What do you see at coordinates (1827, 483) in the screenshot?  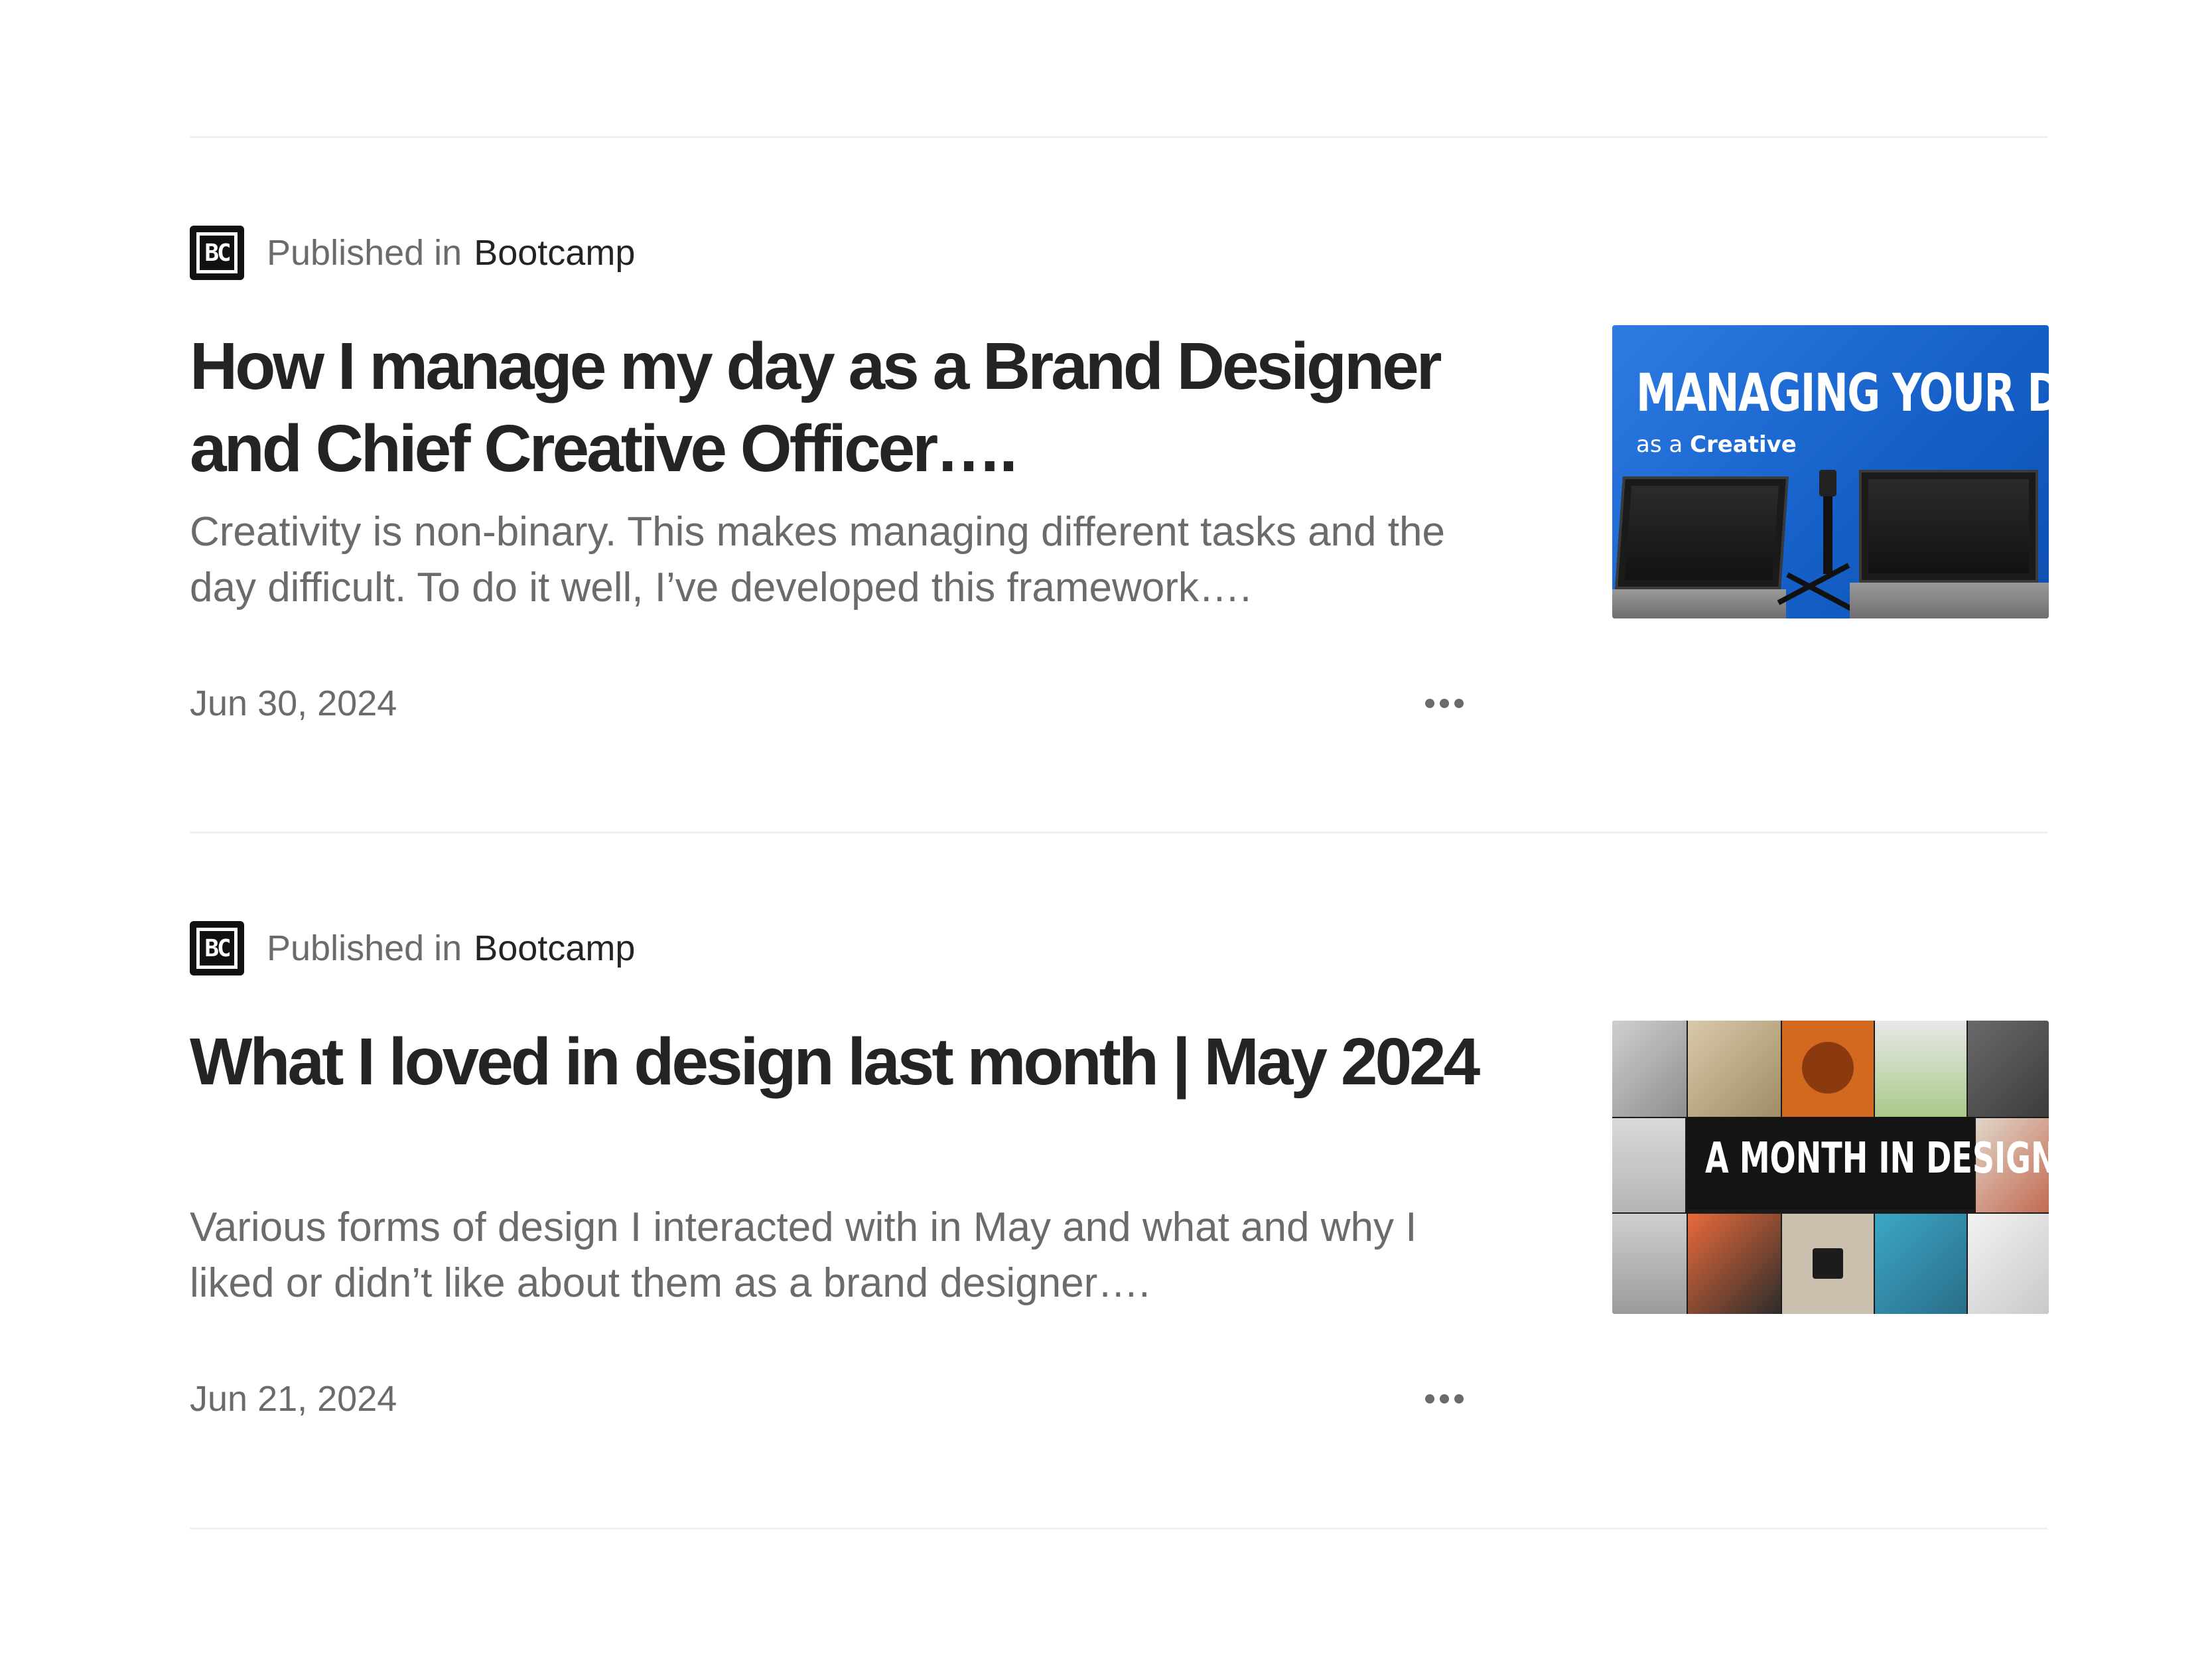 I see `tripod-head` at bounding box center [1827, 483].